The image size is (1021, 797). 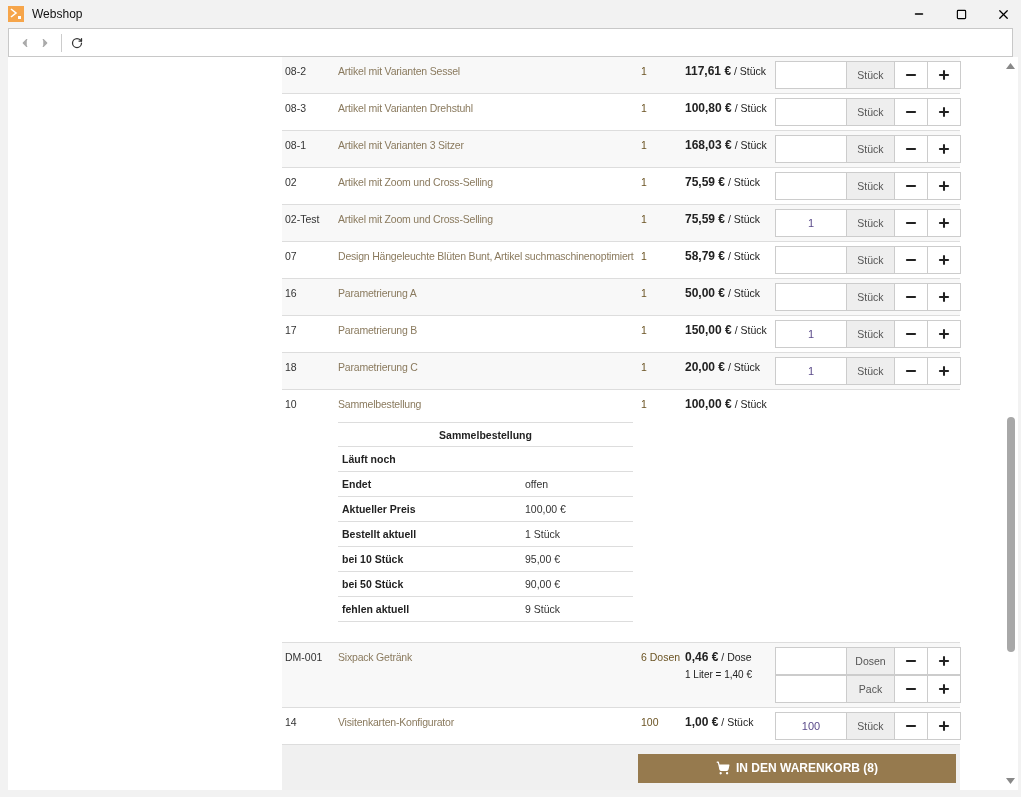 I want to click on detail-value: 1 Stück, so click(x=543, y=534).